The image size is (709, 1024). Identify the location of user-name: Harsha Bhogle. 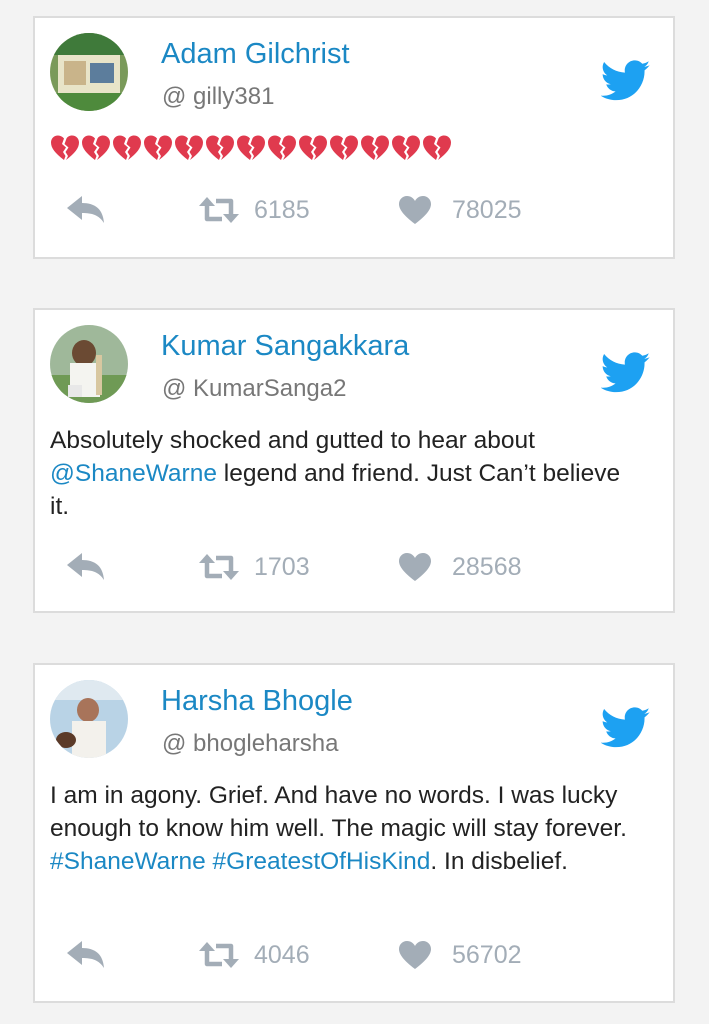
(257, 701).